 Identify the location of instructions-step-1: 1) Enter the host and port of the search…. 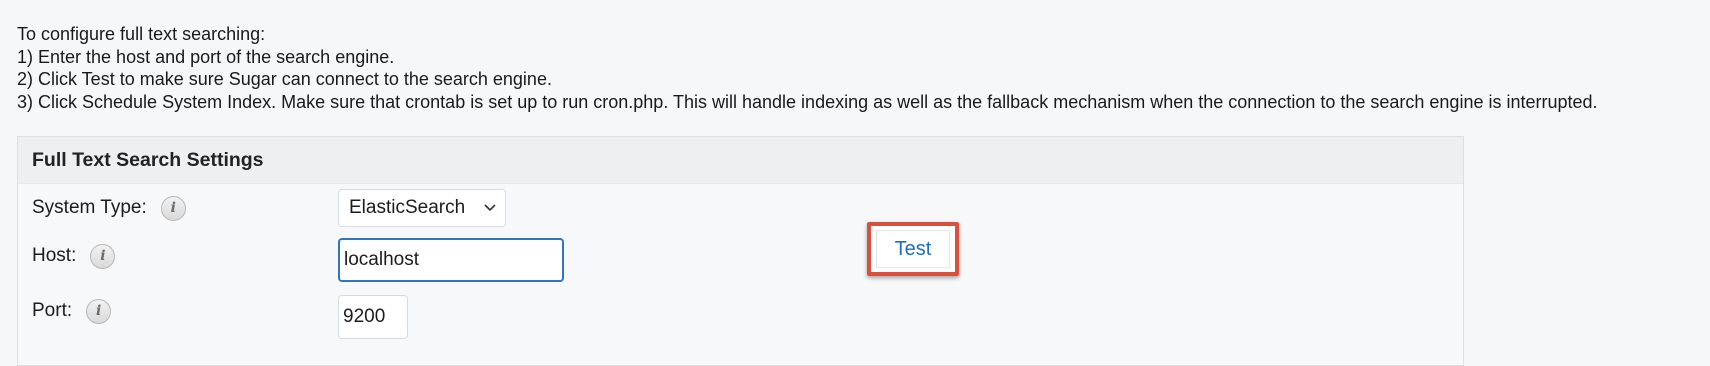
(206, 56).